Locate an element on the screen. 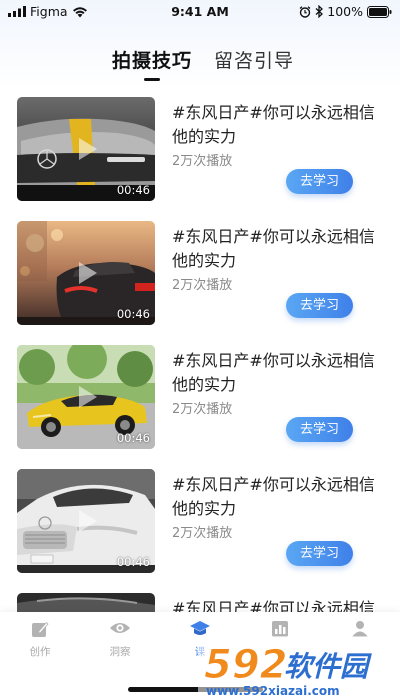 This screenshot has height=700, width=400. battery-icon is located at coordinates (379, 11).